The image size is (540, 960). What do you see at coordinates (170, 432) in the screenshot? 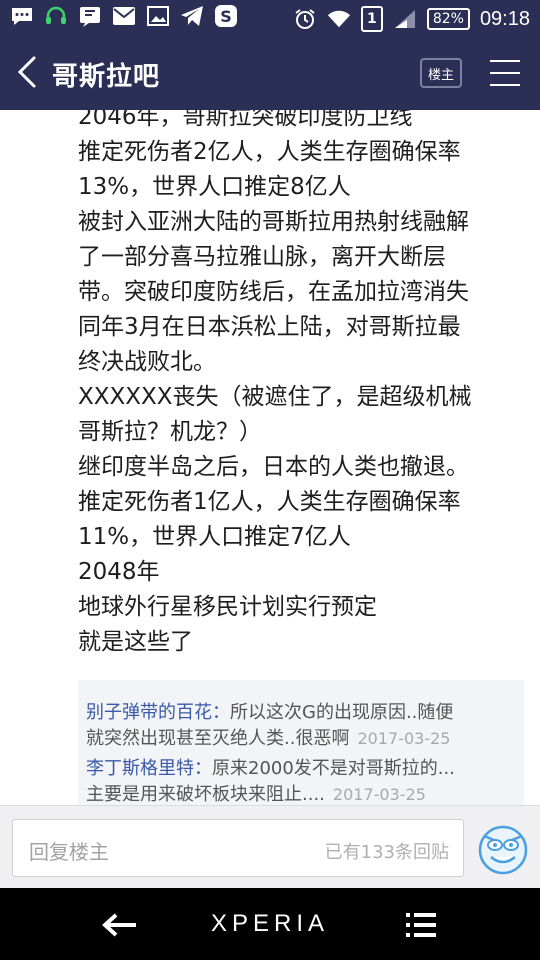
I see `post-line: 哥斯拉？机龙？）` at bounding box center [170, 432].